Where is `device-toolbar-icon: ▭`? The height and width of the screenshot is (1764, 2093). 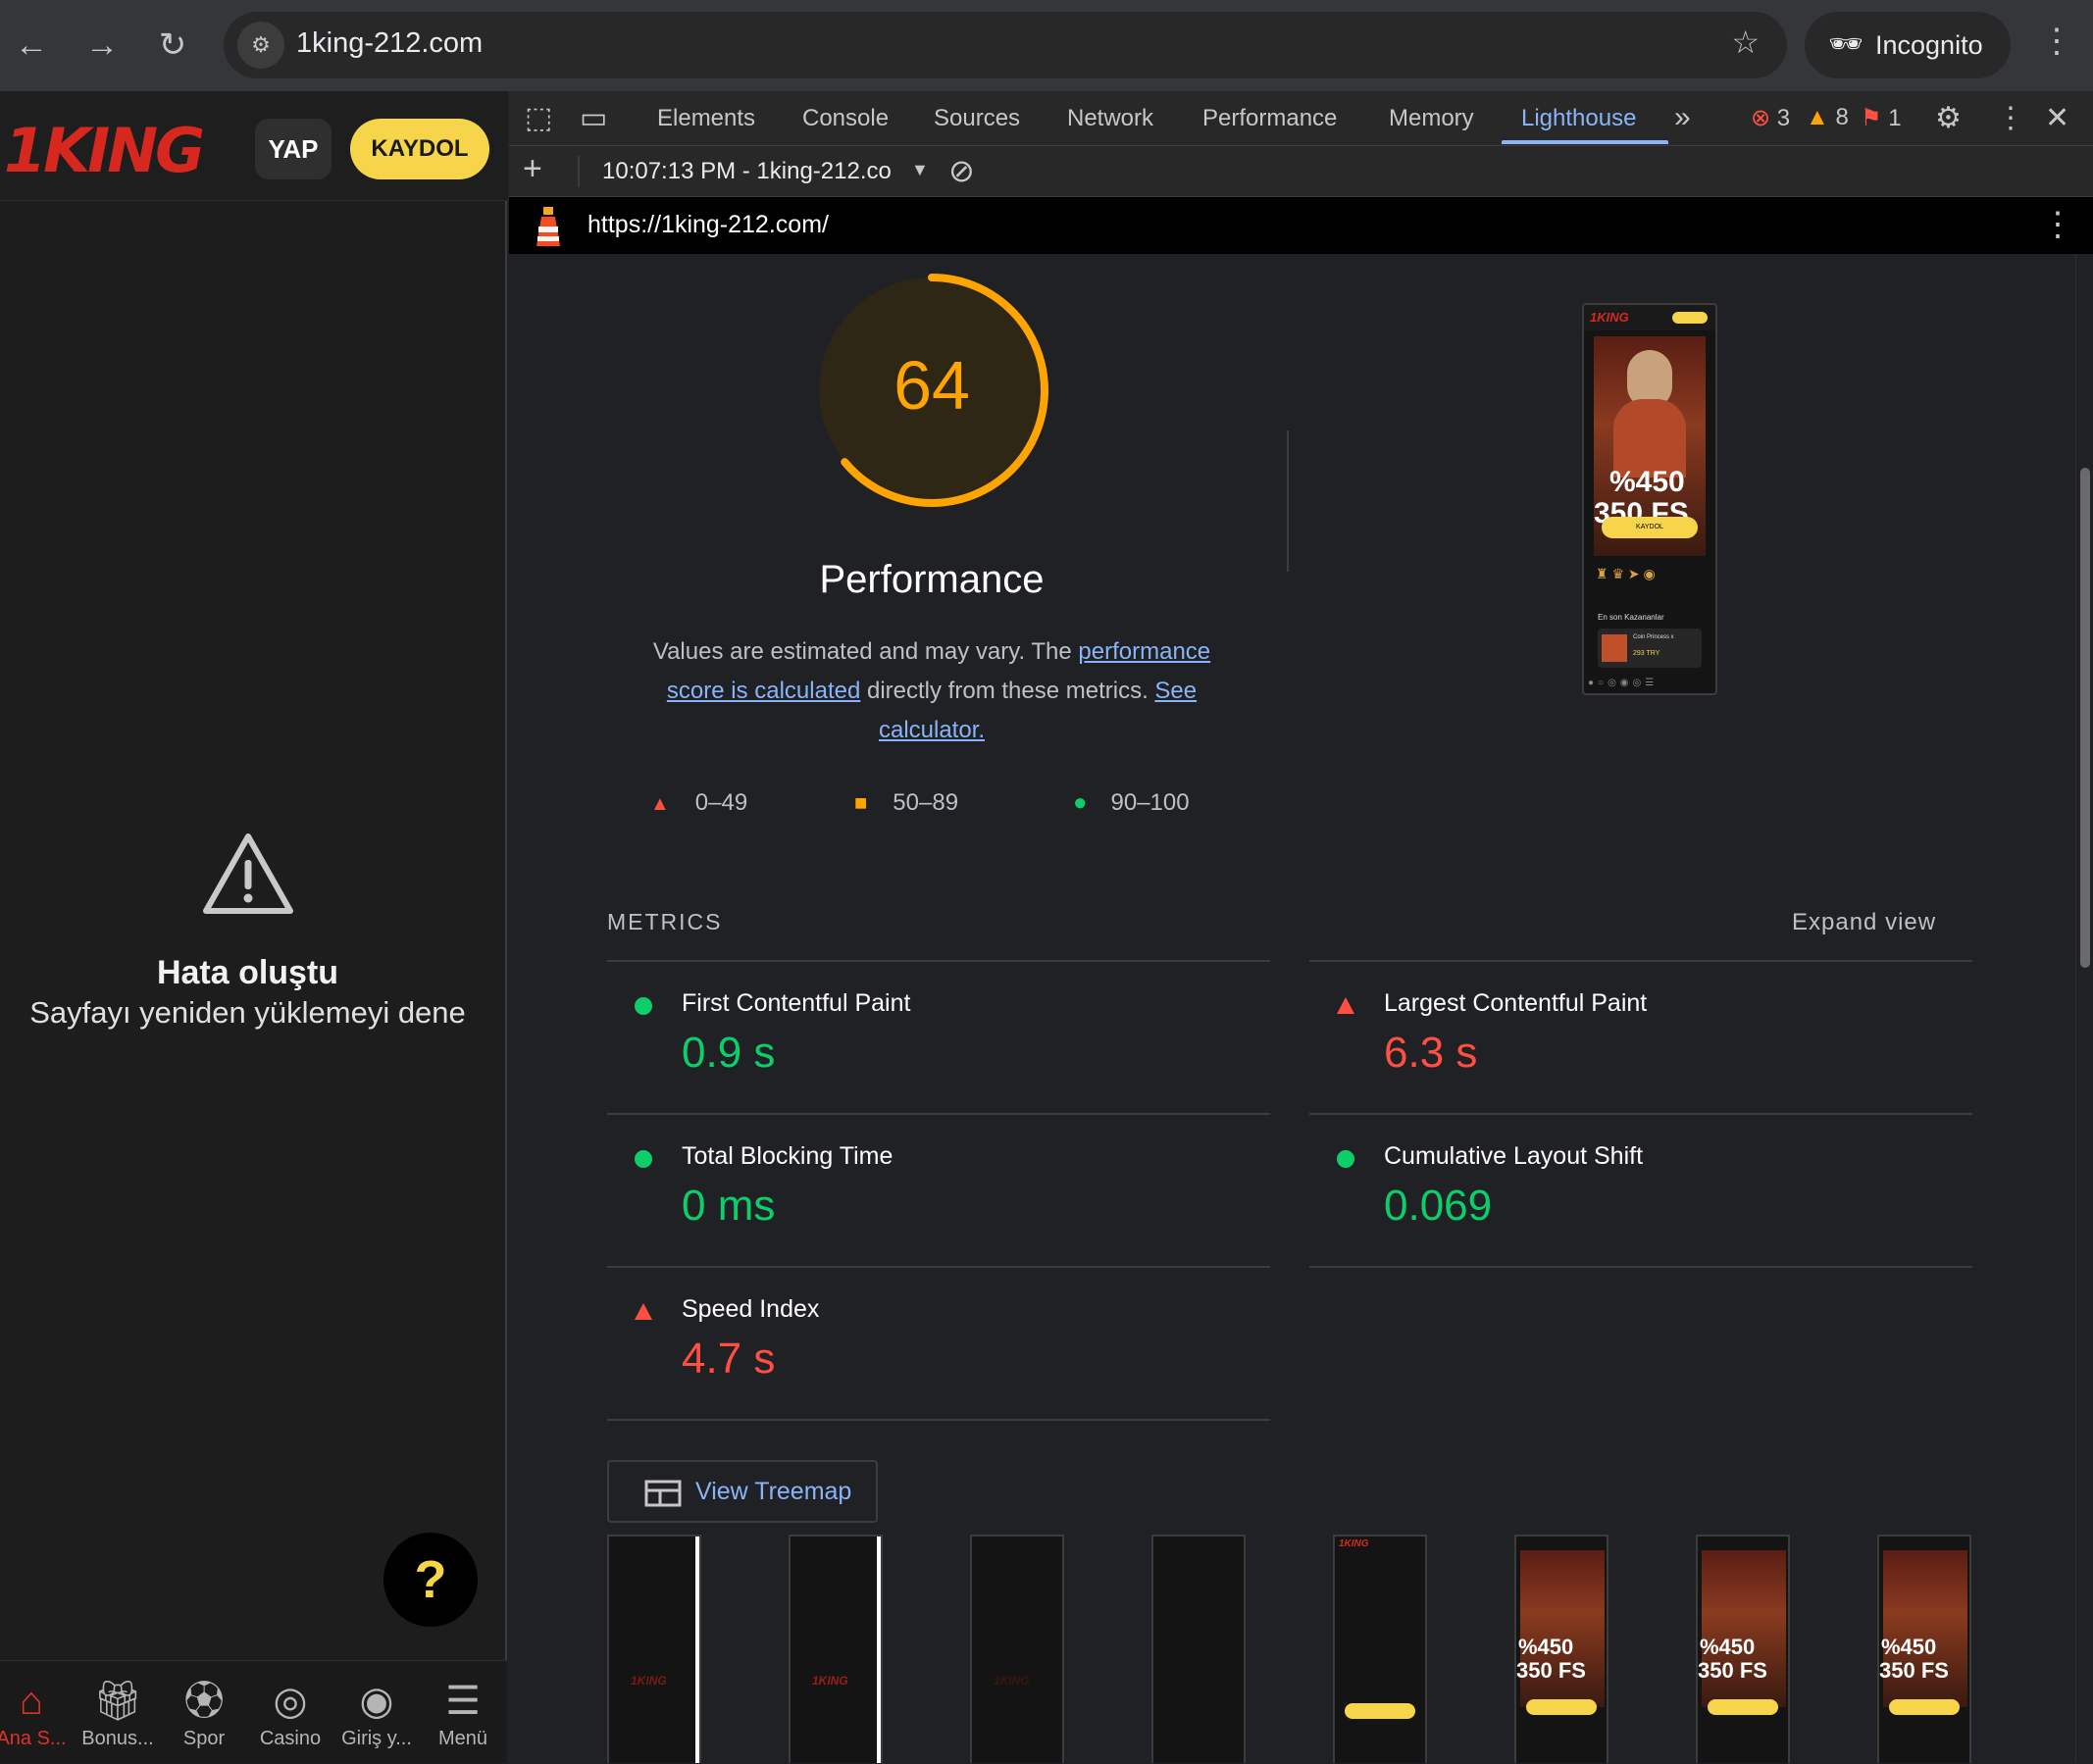
device-toolbar-icon: ▭ is located at coordinates (593, 118).